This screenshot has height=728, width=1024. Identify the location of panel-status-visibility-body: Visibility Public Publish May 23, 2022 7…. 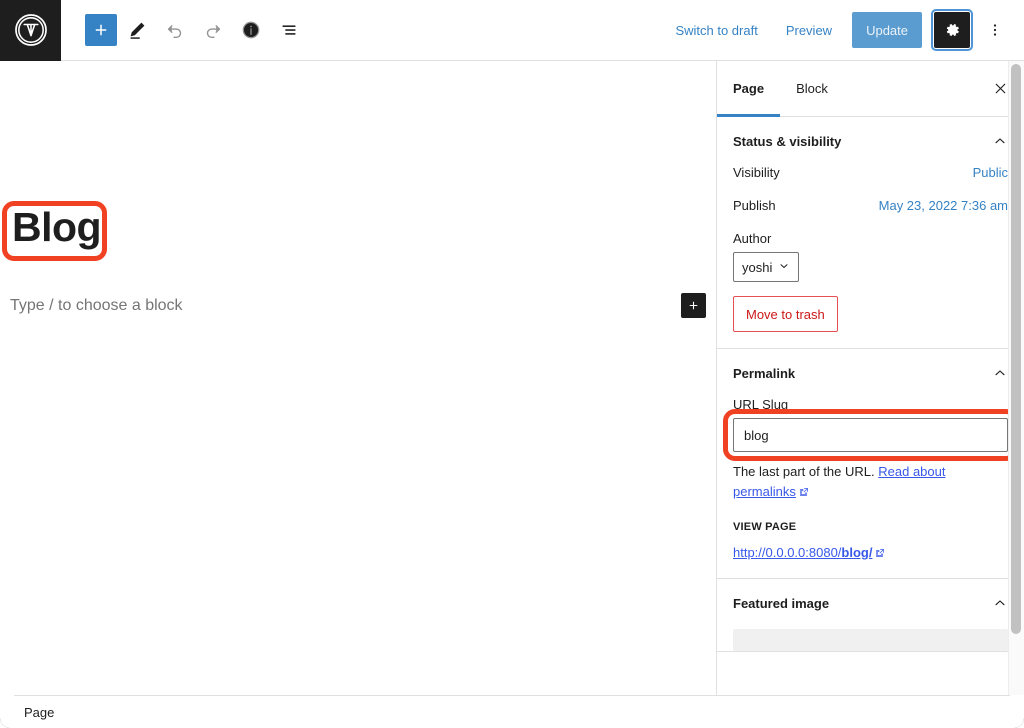
(870, 256).